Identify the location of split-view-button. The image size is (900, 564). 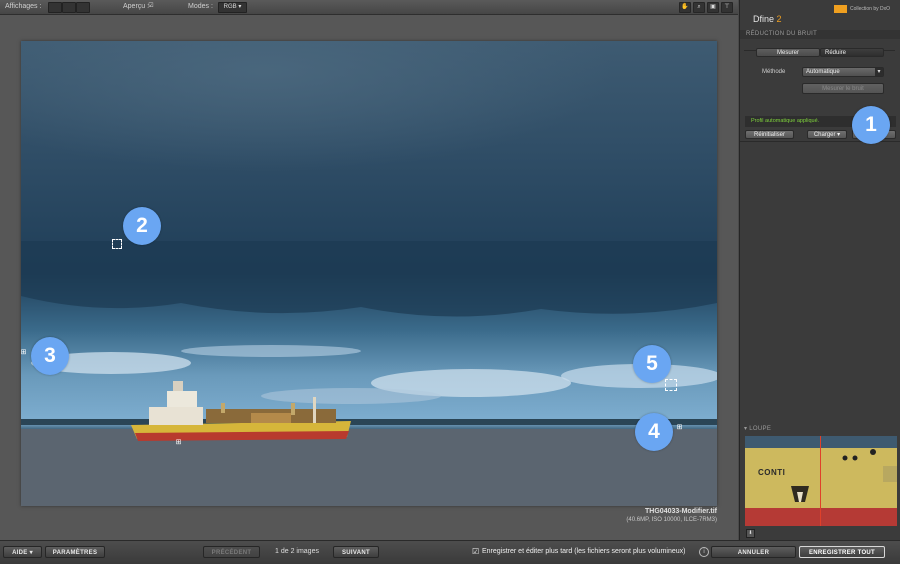
(69, 7).